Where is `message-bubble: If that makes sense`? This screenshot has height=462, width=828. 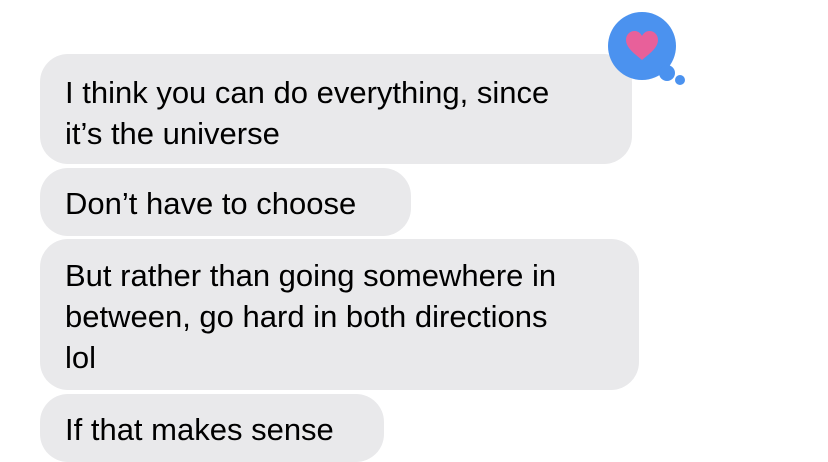
message-bubble: If that makes sense is located at coordinates (212, 428).